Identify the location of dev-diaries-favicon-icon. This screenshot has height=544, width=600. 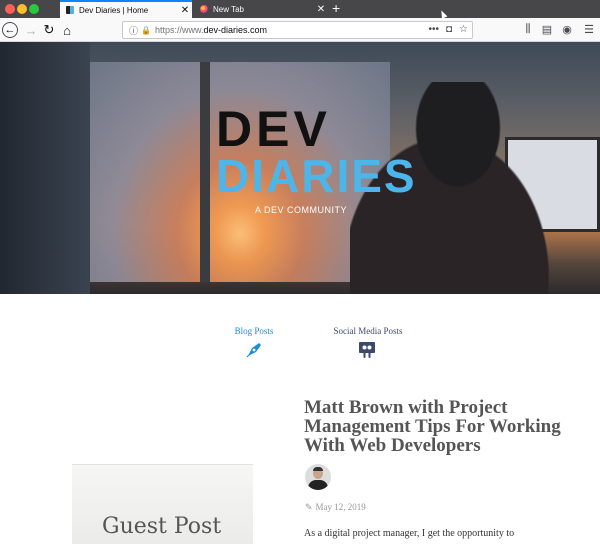
(70, 10).